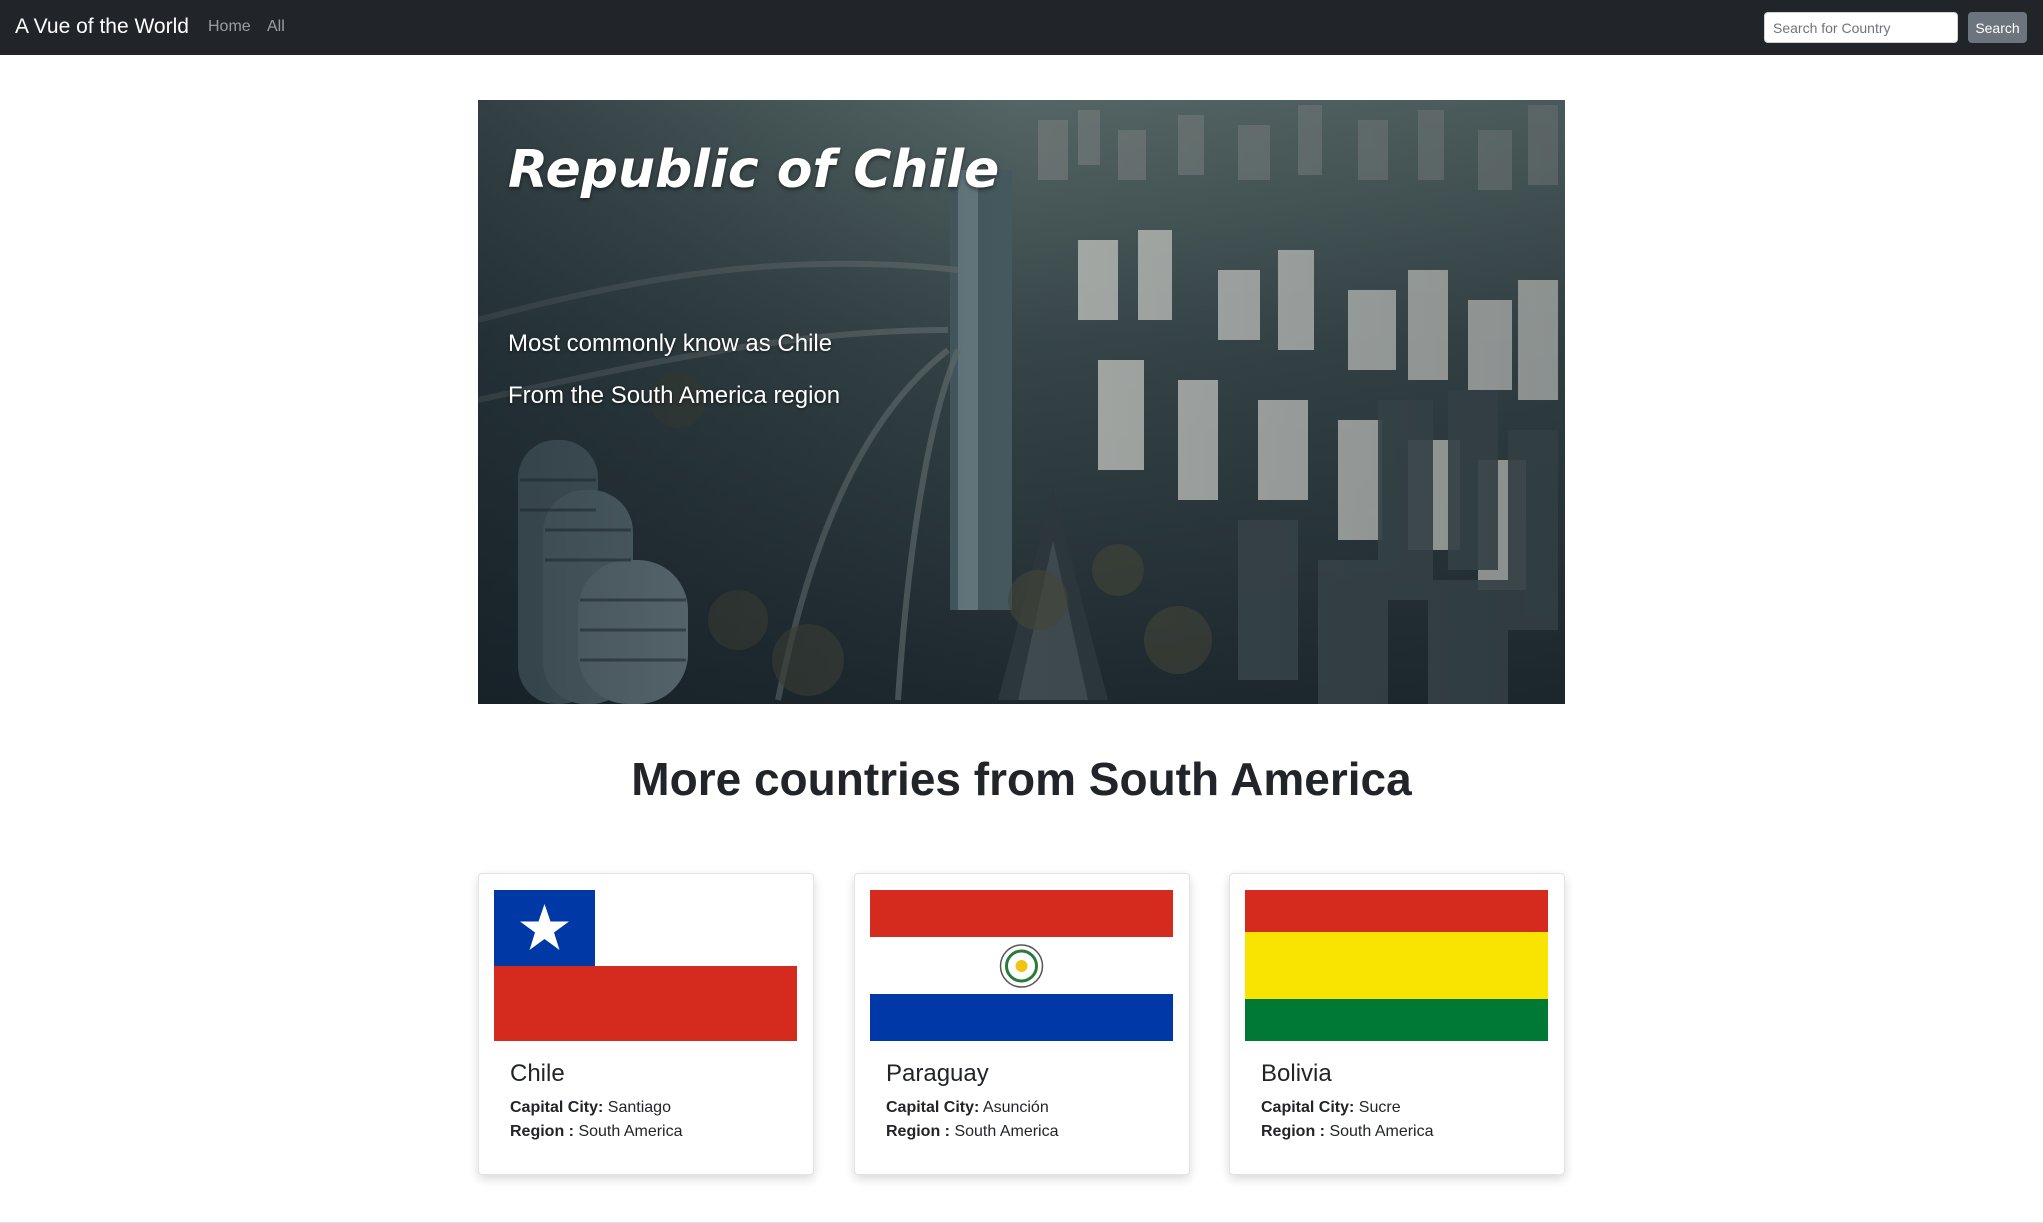 This screenshot has width=2043, height=1223. Describe the element at coordinates (1015, 1107) in the screenshot. I see `capital-value: Asunción` at that location.